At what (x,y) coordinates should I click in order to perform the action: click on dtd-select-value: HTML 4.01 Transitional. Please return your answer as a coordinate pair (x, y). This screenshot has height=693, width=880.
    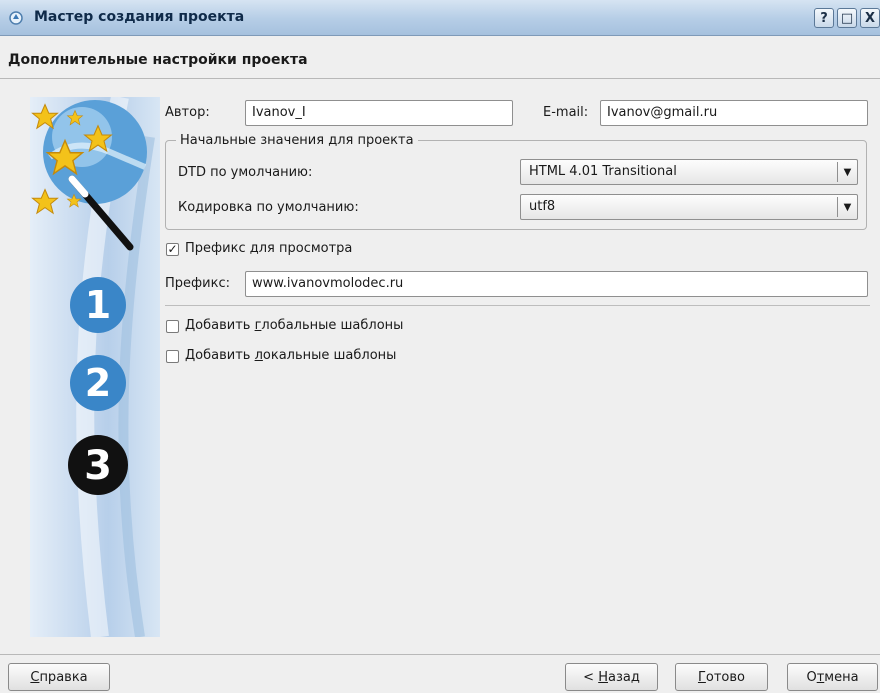
    Looking at the image, I should click on (603, 171).